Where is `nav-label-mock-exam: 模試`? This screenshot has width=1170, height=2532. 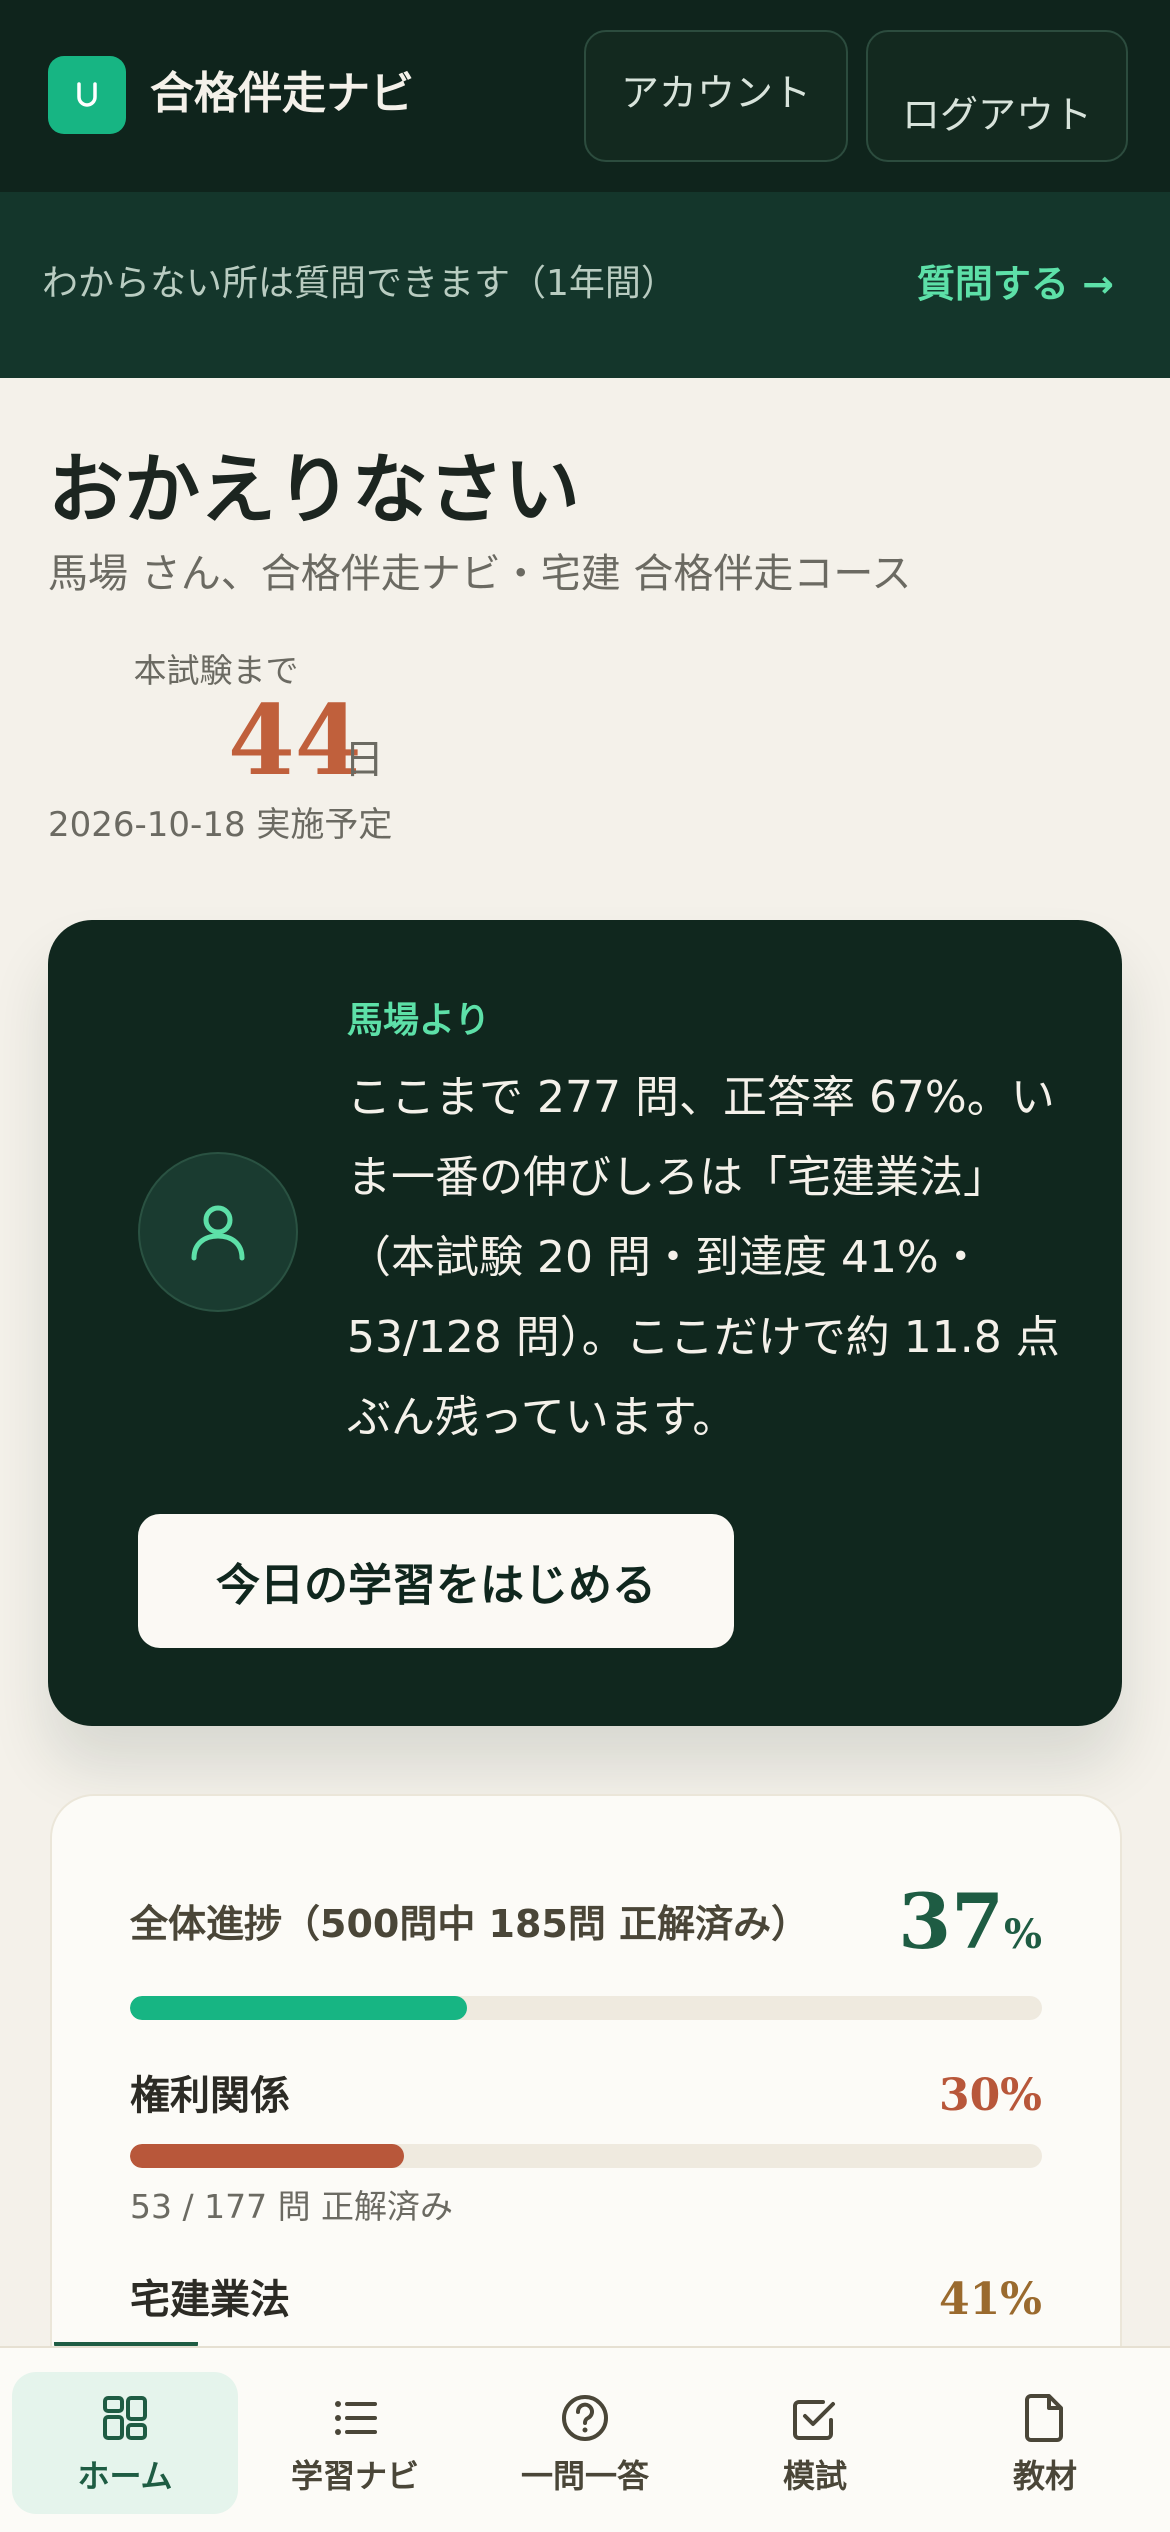
nav-label-mock-exam: 模試 is located at coordinates (814, 2476).